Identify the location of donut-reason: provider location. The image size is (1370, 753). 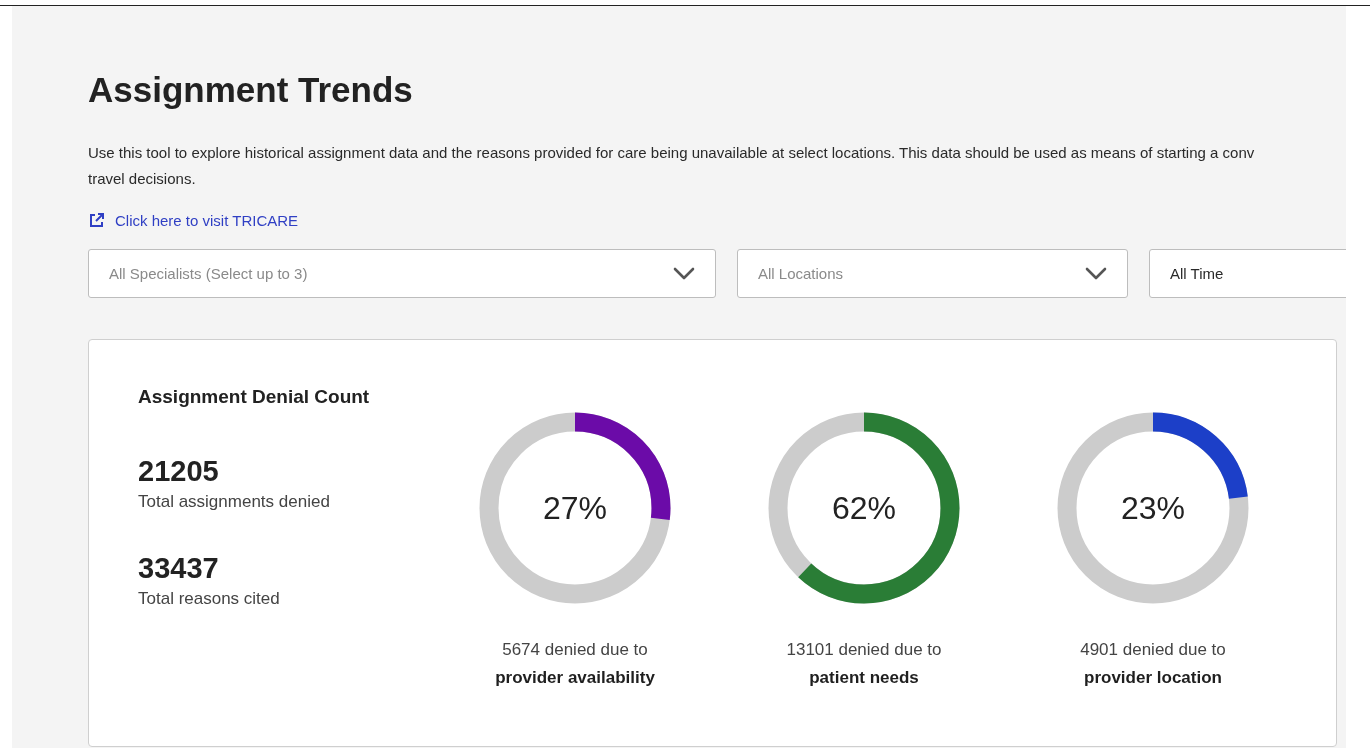
(1153, 678).